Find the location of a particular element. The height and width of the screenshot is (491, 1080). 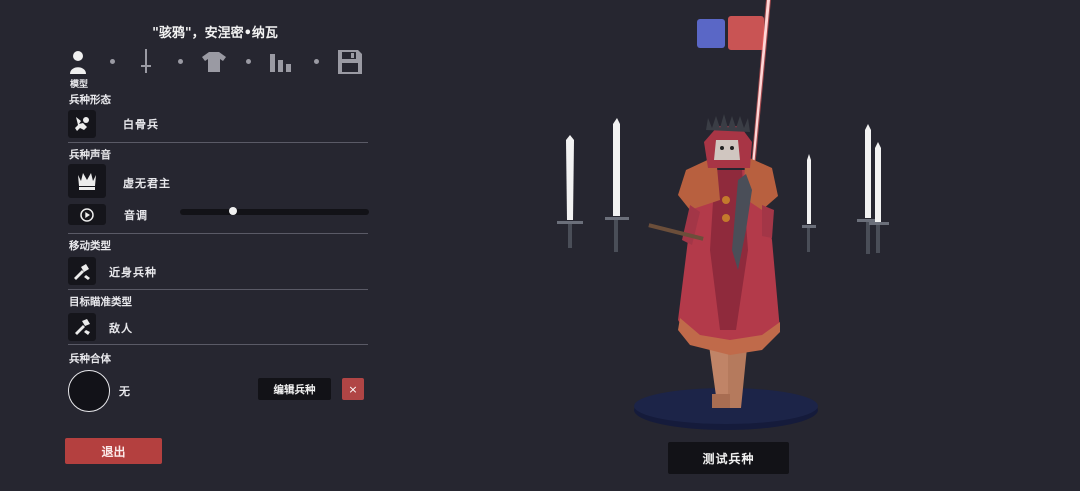

mount-value: 无 is located at coordinates (125, 391).